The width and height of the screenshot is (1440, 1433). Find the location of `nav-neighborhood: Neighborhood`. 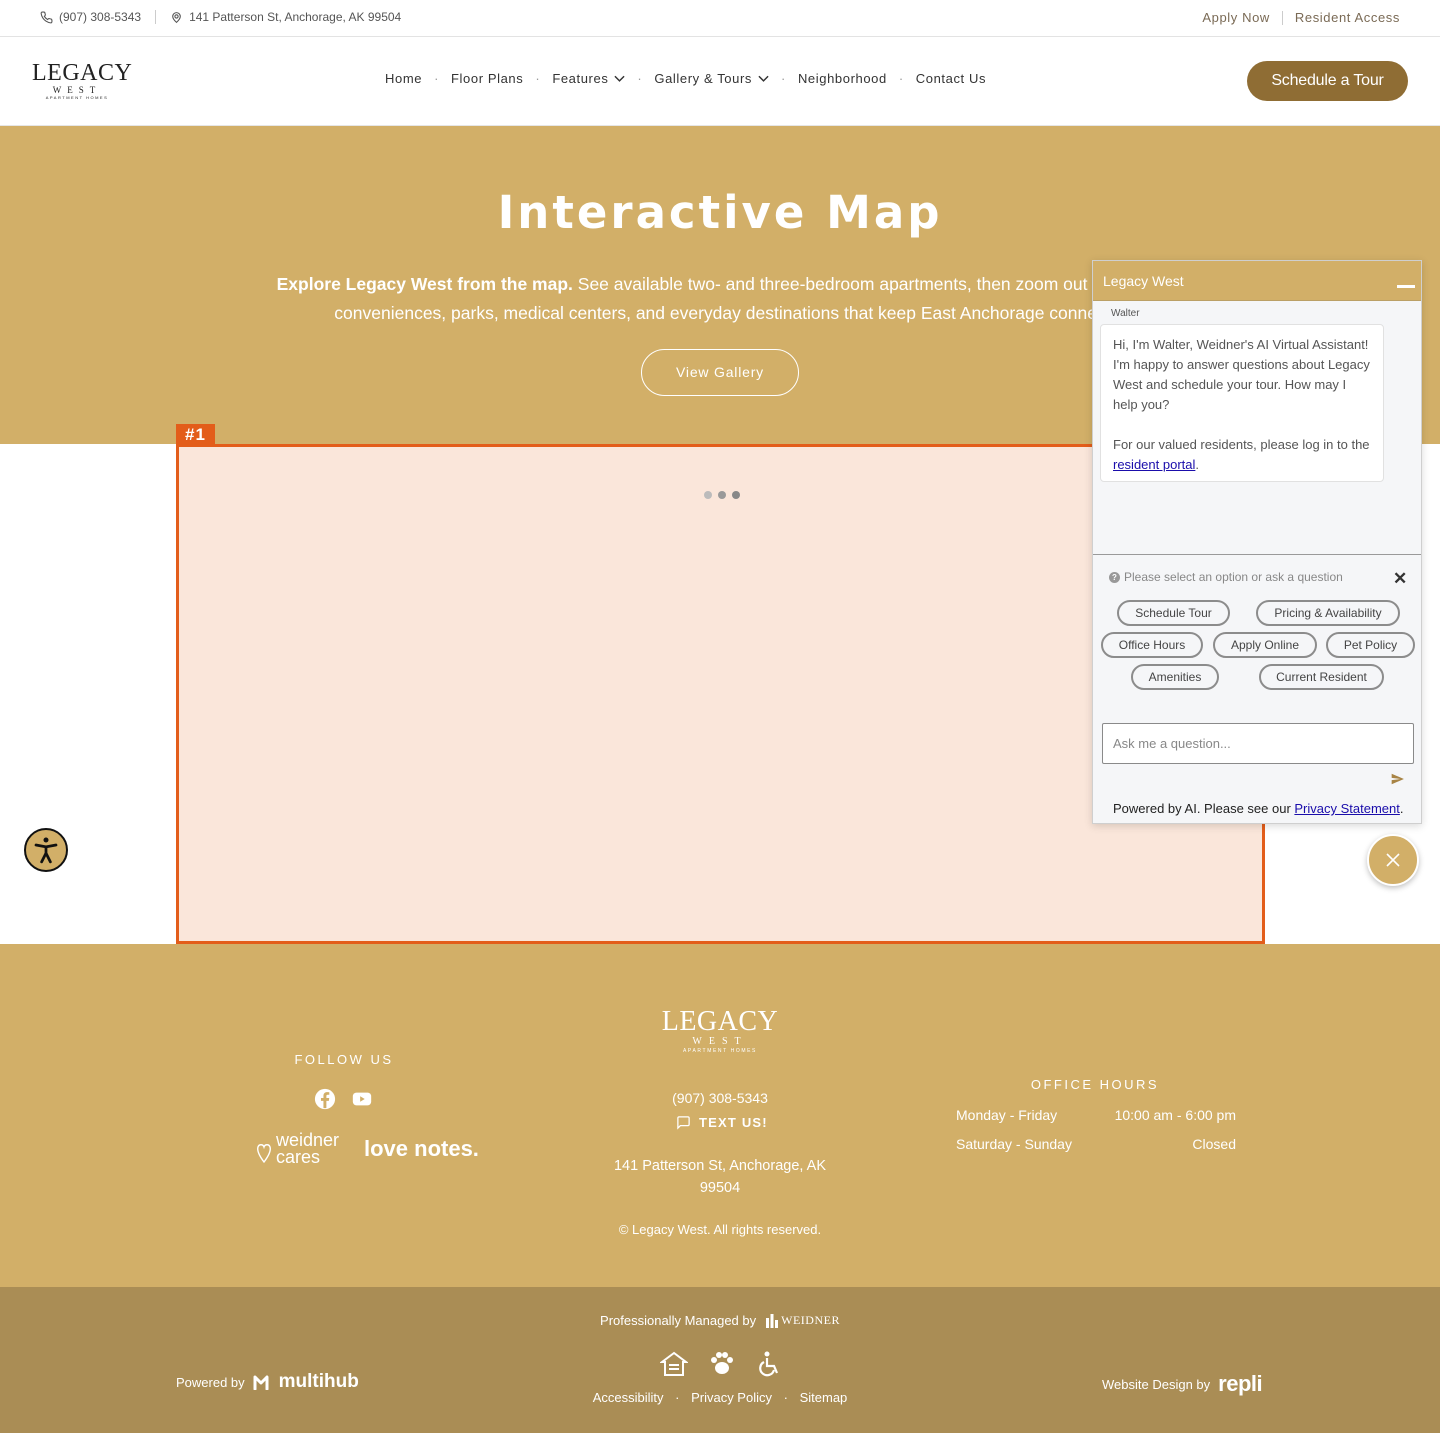

nav-neighborhood: Neighborhood is located at coordinates (842, 78).